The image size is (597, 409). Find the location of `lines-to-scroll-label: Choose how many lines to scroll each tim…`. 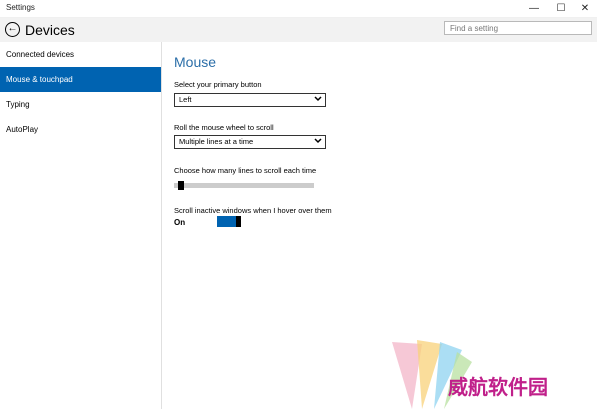

lines-to-scroll-label: Choose how many lines to scroll each tim… is located at coordinates (245, 170).